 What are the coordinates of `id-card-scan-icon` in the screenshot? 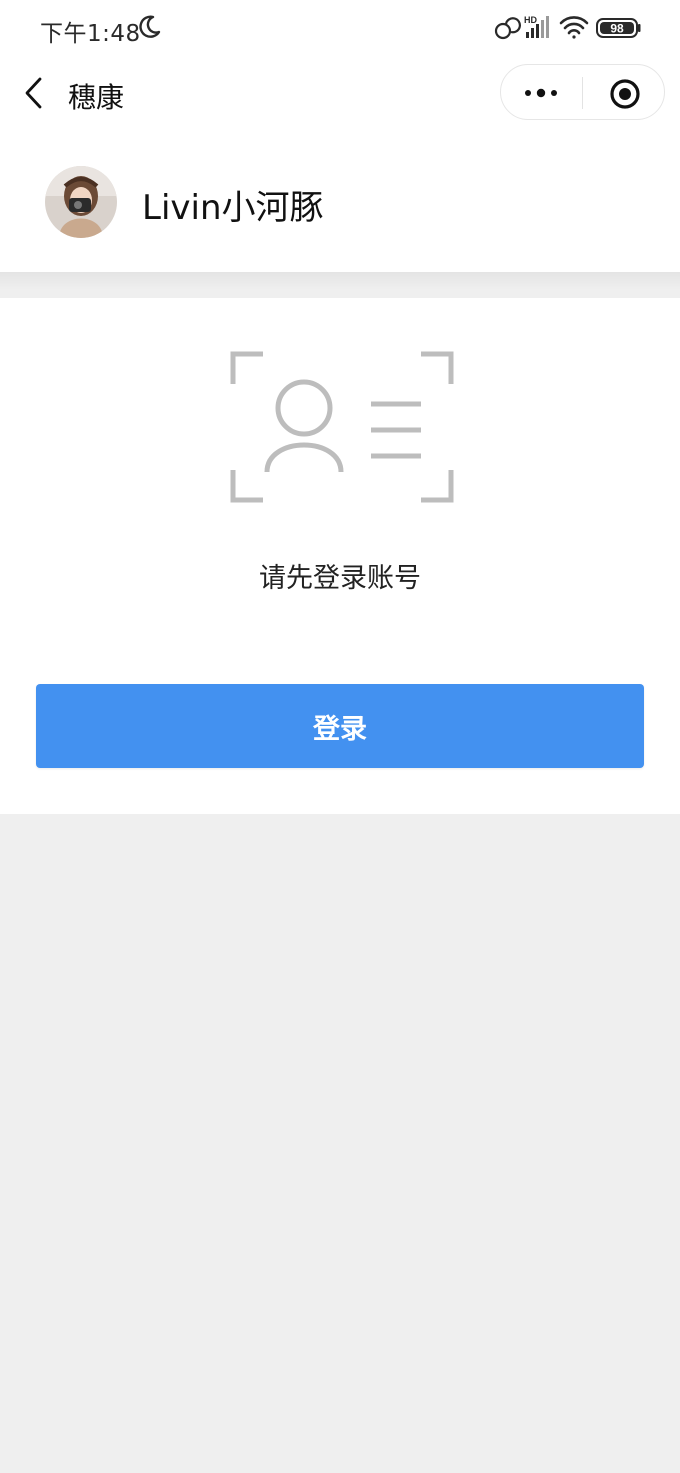 It's located at (342, 427).